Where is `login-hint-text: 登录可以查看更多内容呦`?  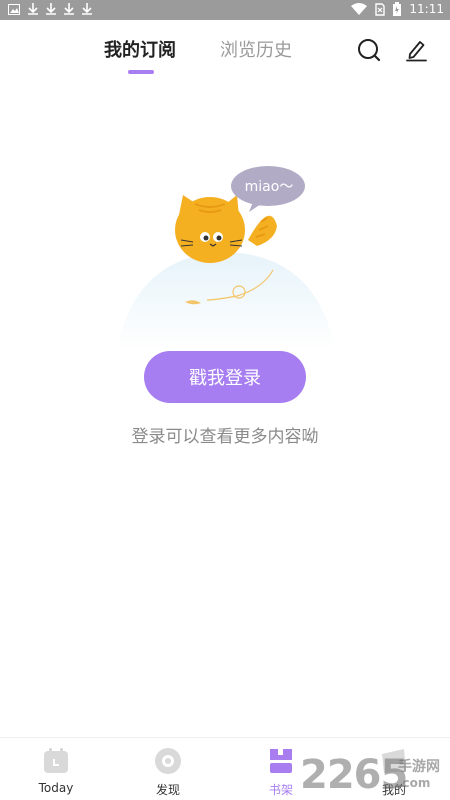
login-hint-text: 登录可以查看更多内容呦 is located at coordinates (225, 437).